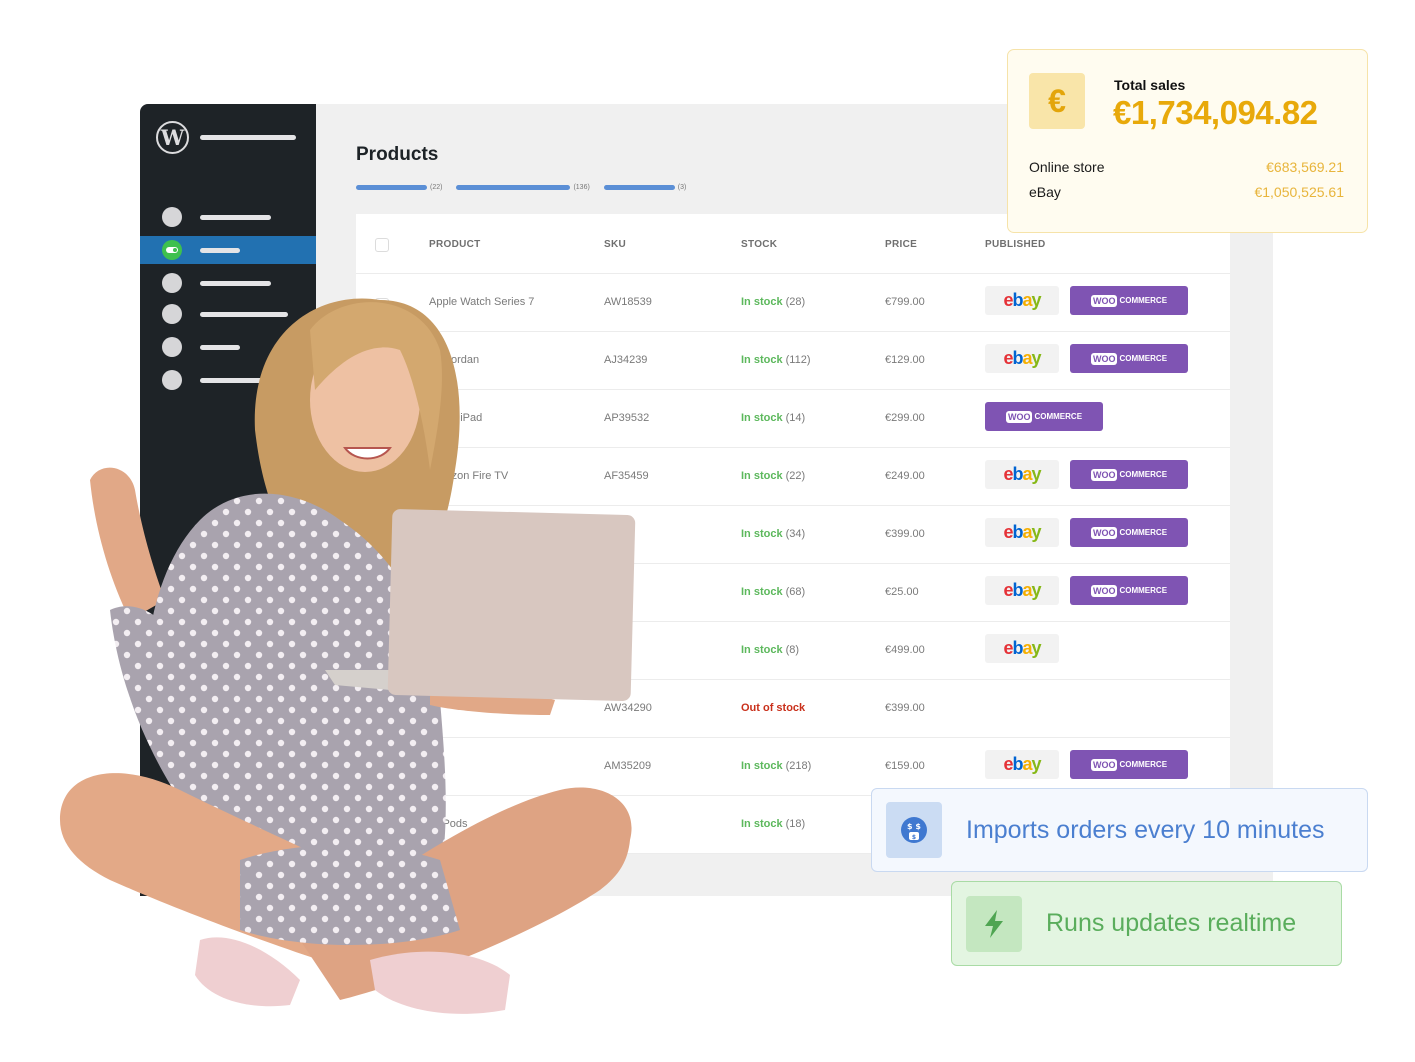 This screenshot has height=1062, width=1415. Describe the element at coordinates (1119, 830) in the screenshot. I see `feature-imports-orders: $ $ $ Imports orders every 10 minutes` at that location.